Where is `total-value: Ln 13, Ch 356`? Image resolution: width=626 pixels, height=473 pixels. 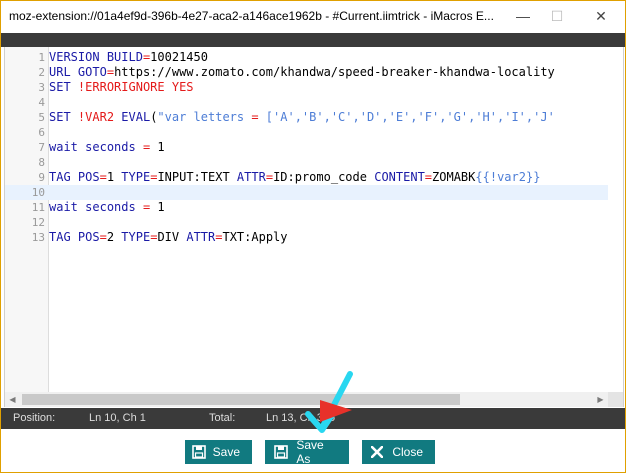
total-value: Ln 13, Ch 356 is located at coordinates (301, 418).